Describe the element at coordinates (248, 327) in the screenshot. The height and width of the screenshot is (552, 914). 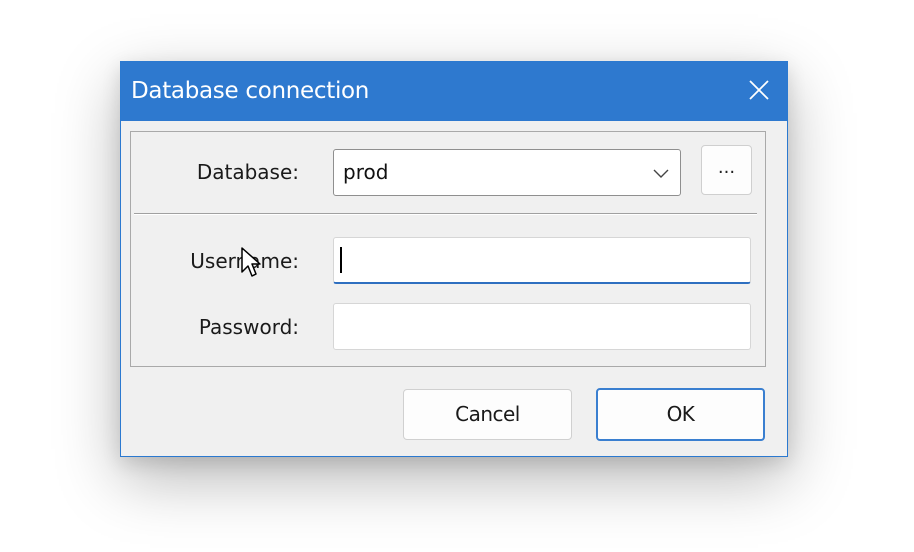
I see `password-label: Password:` at that location.